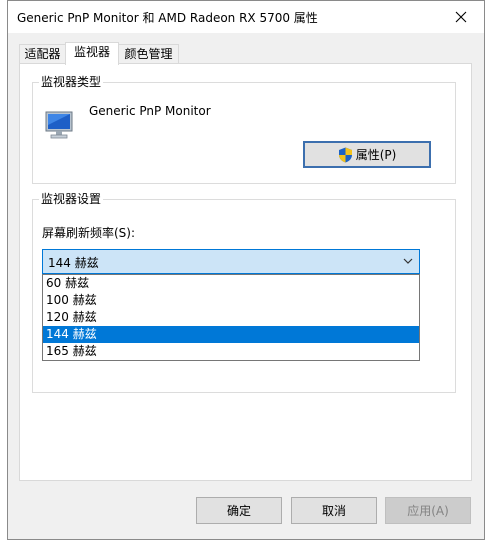  Describe the element at coordinates (71, 82) in the screenshot. I see `monitor-type-legend: 监视器类型` at that location.